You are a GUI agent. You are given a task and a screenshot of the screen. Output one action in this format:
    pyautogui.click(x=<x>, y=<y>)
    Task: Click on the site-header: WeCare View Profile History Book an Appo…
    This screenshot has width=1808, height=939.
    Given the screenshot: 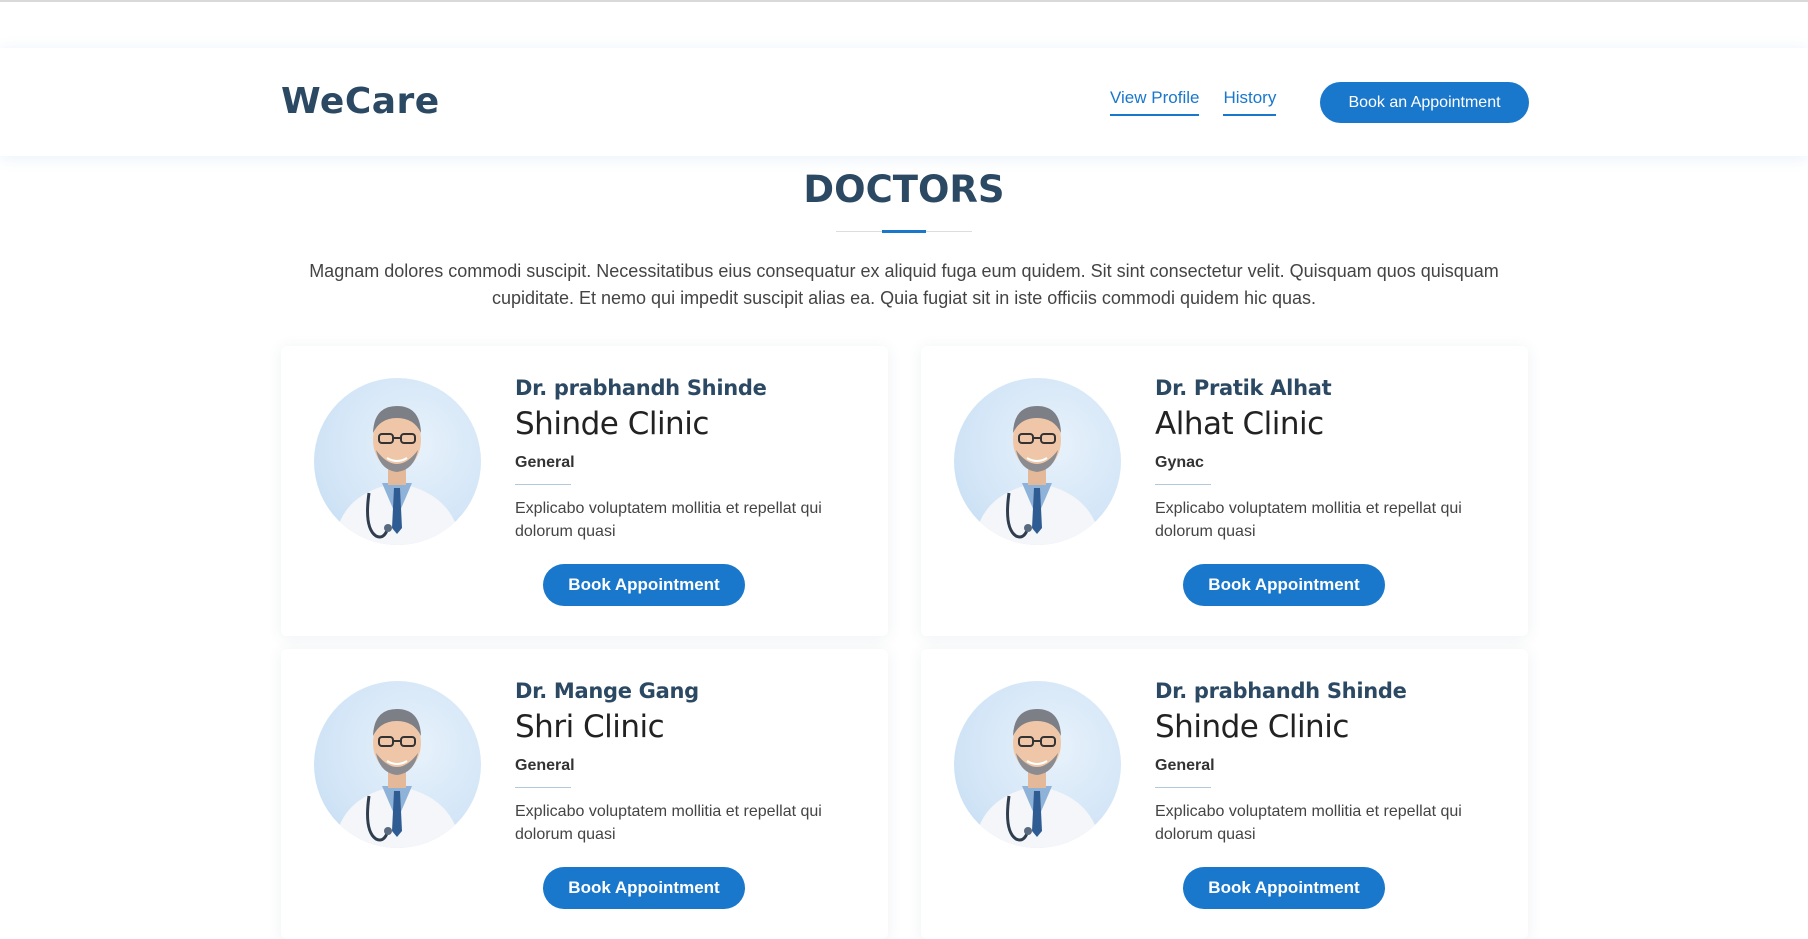 What is the action you would take?
    pyautogui.click(x=904, y=102)
    